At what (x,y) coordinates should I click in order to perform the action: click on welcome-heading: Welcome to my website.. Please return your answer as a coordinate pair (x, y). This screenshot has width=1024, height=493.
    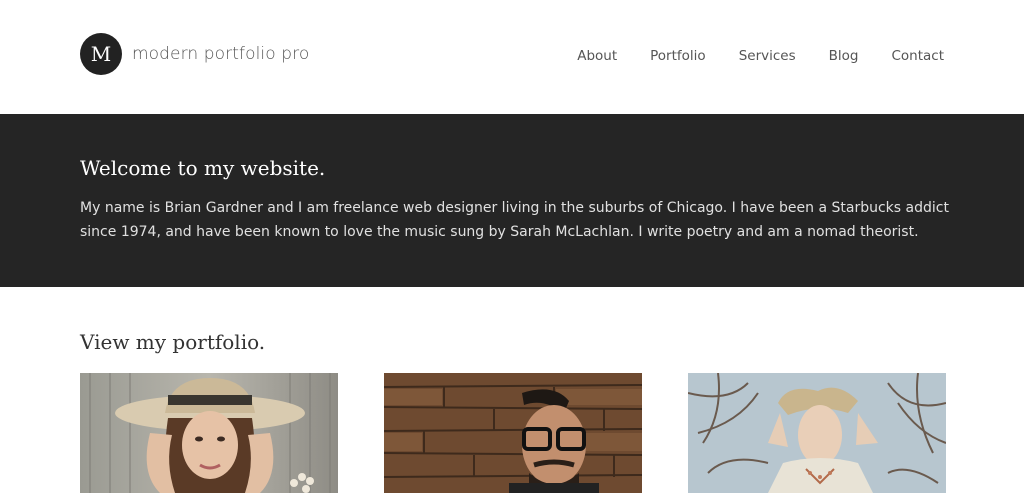
    Looking at the image, I should click on (203, 168).